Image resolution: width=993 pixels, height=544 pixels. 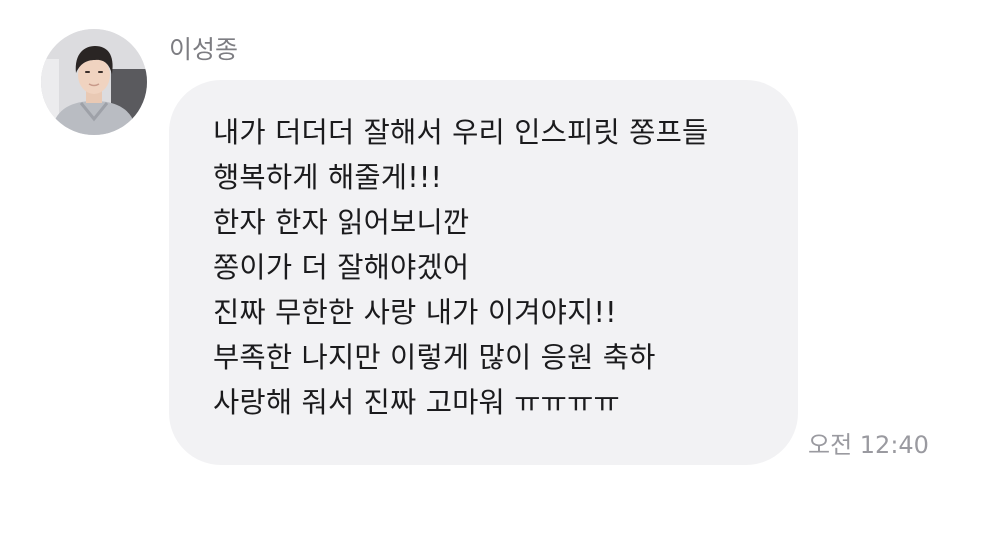 I want to click on message-line: 행복하게 해줄게!!!, so click(x=328, y=177).